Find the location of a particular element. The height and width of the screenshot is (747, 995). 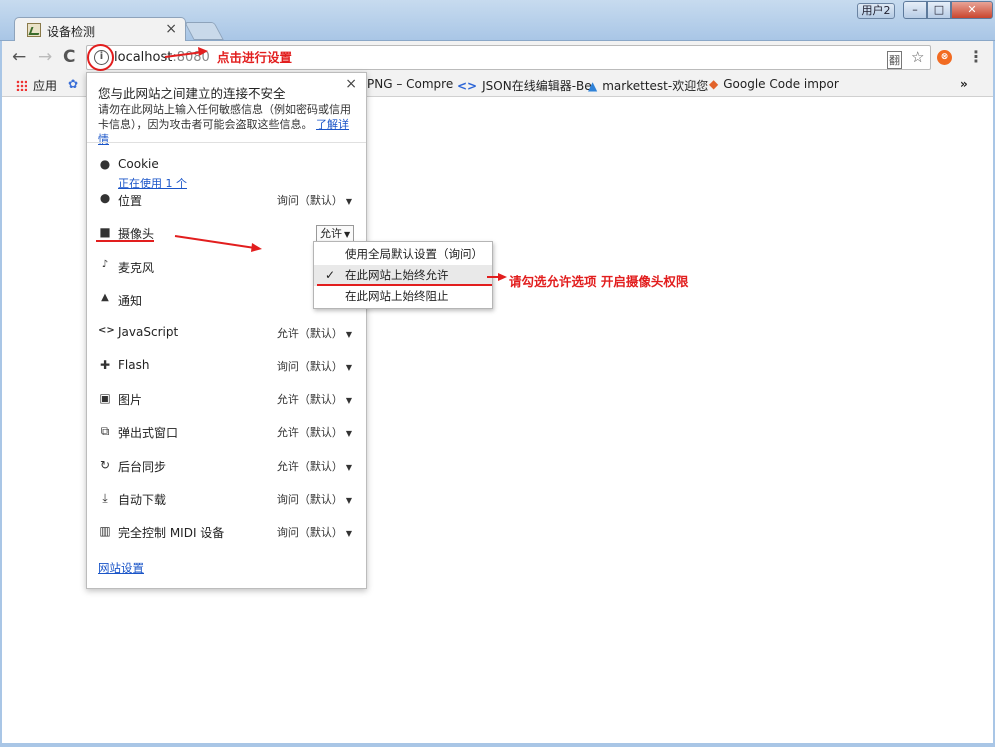

perm-auto-download: ⤓ 自动下载 询问（默认） ▼ is located at coordinates (228, 500).